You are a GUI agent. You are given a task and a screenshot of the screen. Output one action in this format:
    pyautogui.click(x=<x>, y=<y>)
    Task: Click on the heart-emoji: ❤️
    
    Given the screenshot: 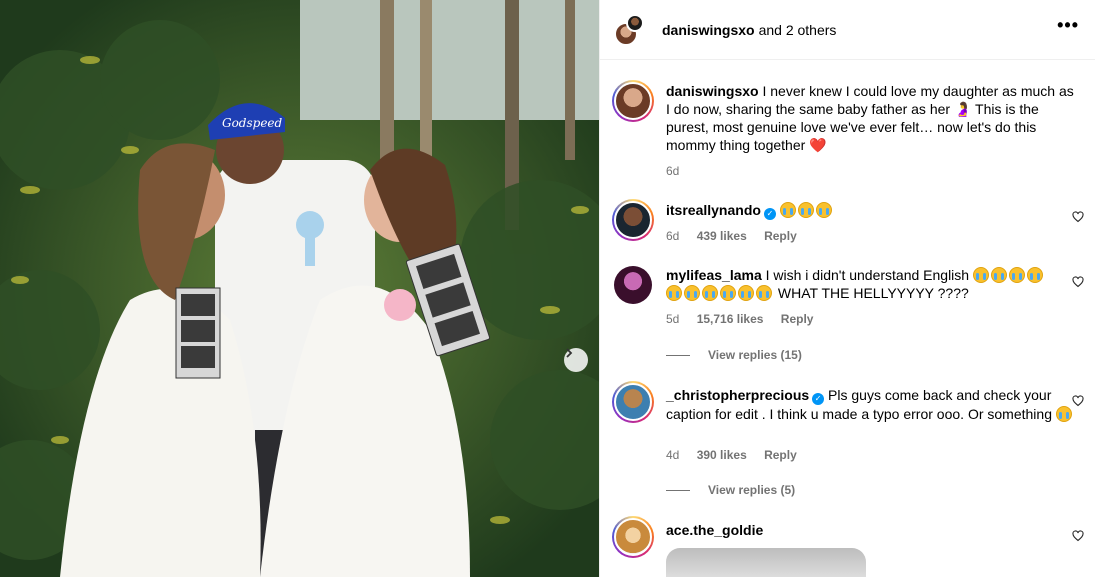 What is the action you would take?
    pyautogui.click(x=818, y=145)
    